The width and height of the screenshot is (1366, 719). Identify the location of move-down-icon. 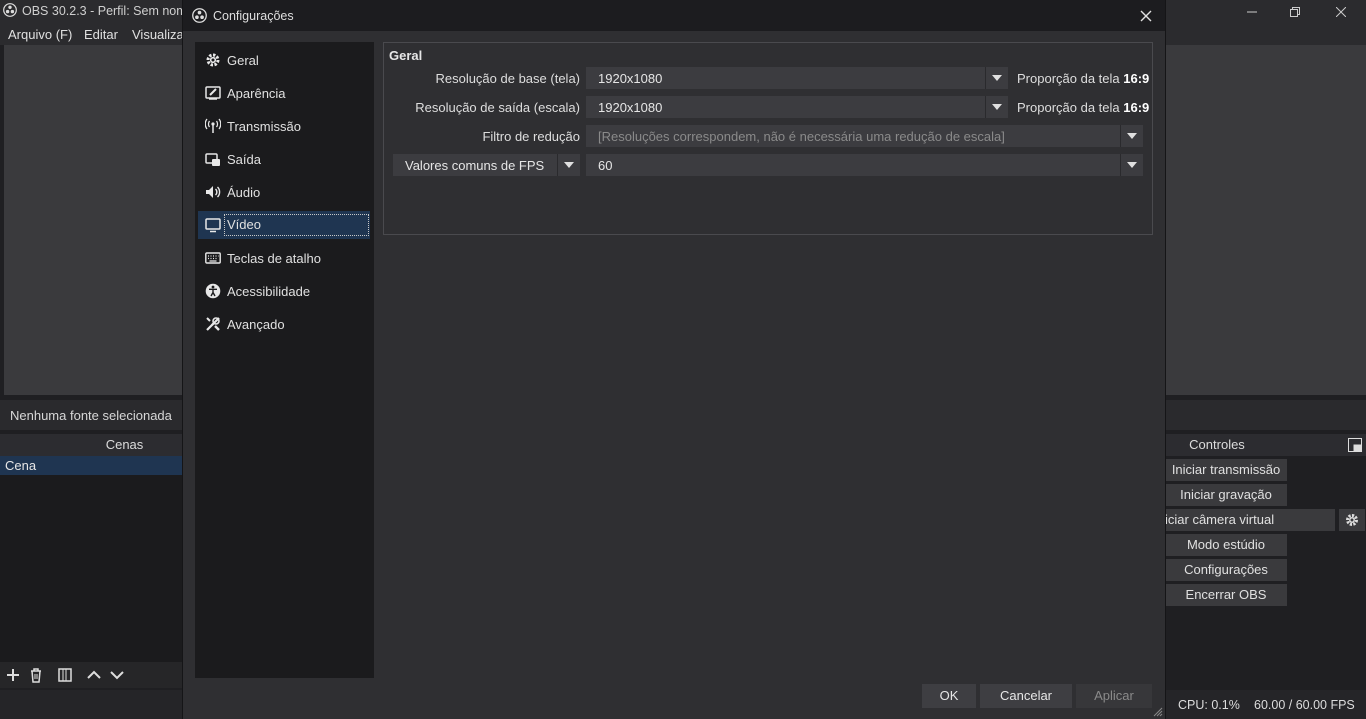
(117, 675).